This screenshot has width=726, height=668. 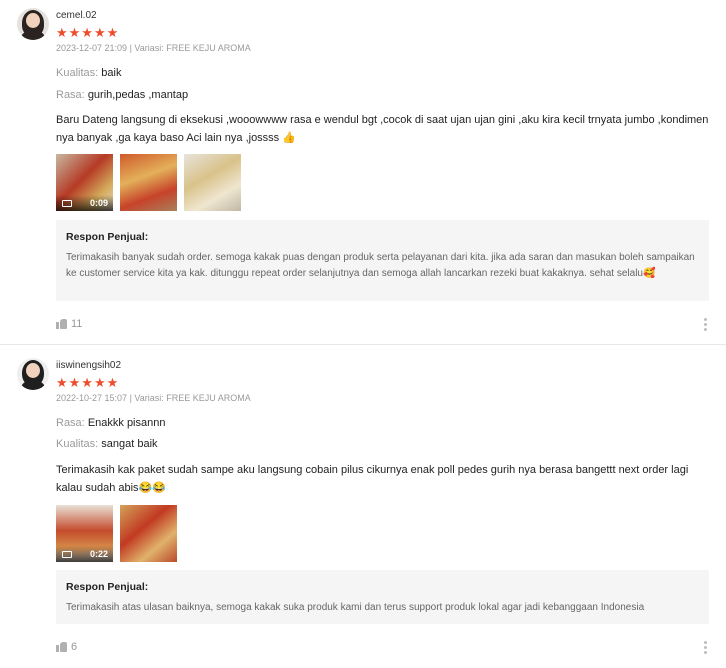 What do you see at coordinates (363, 344) in the screenshot?
I see `review-divider` at bounding box center [363, 344].